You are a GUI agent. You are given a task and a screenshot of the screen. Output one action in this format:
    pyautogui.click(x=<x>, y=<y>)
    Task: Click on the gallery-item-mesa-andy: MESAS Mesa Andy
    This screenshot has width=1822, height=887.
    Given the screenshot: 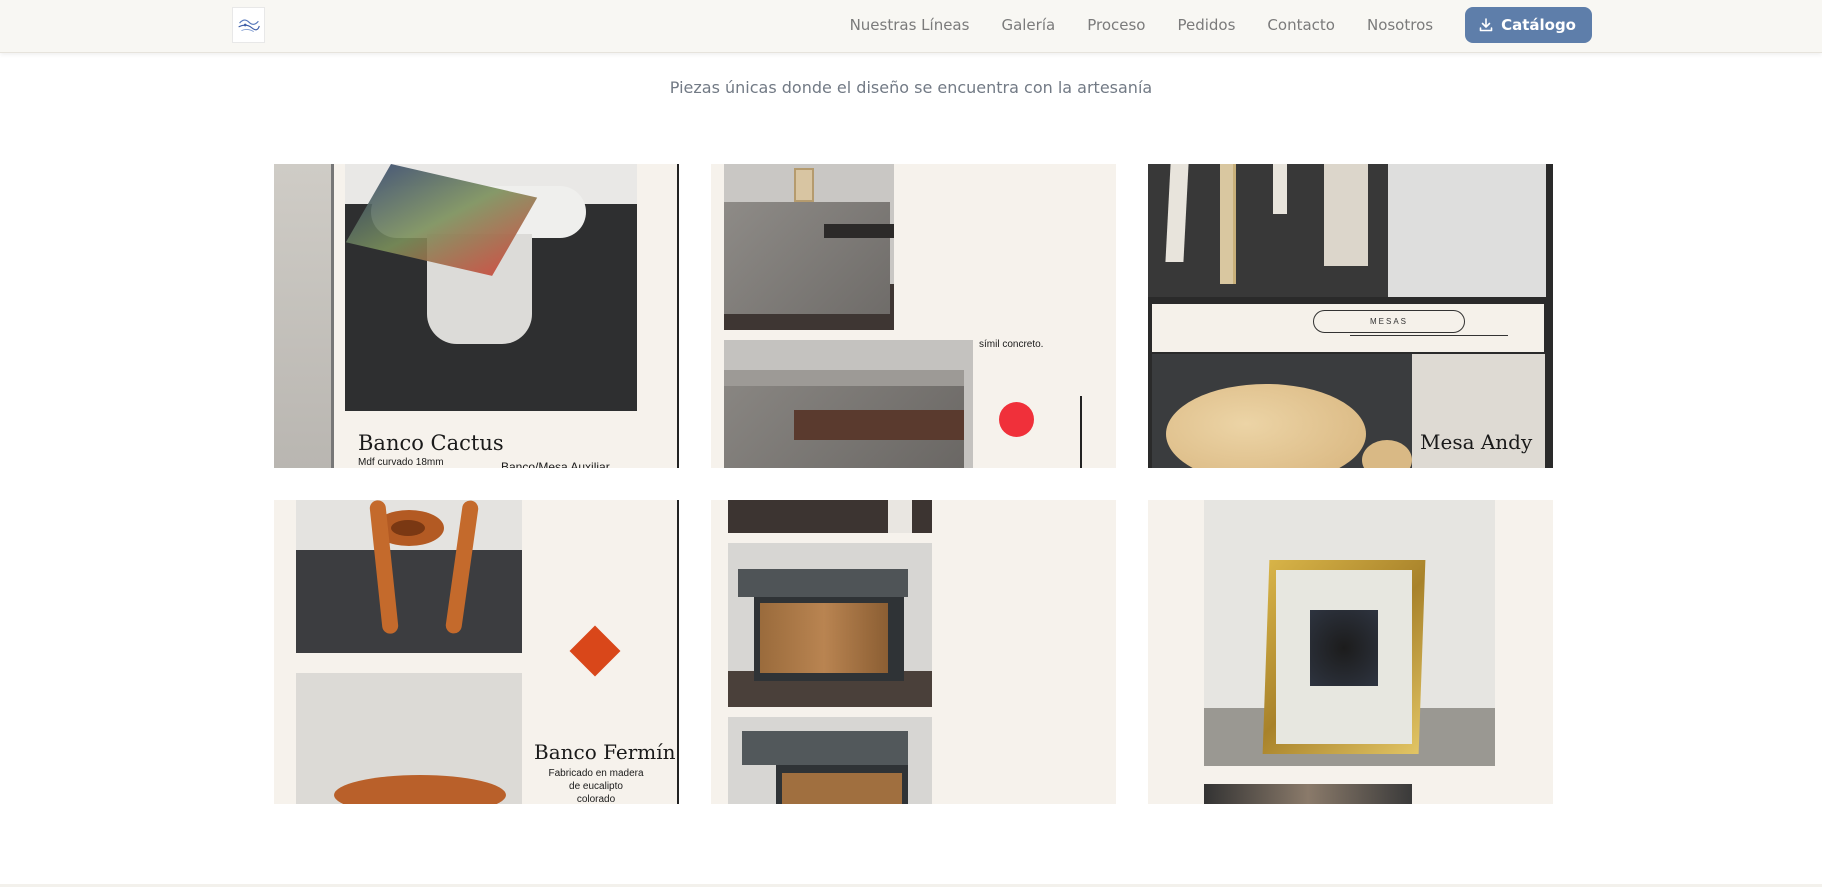 What is the action you would take?
    pyautogui.click(x=1350, y=316)
    